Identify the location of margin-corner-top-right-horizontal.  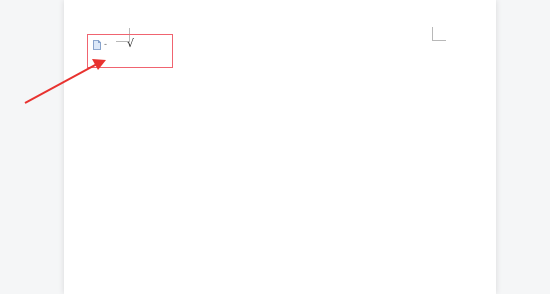
(439, 40).